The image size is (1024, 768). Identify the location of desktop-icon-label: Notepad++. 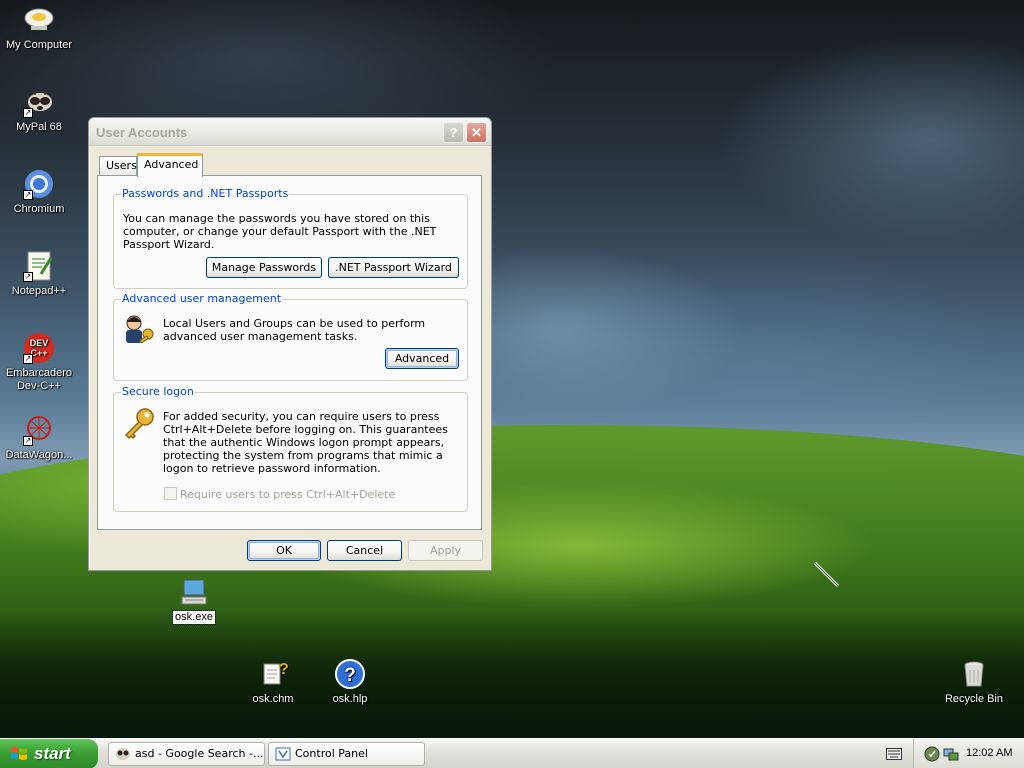
(39, 291).